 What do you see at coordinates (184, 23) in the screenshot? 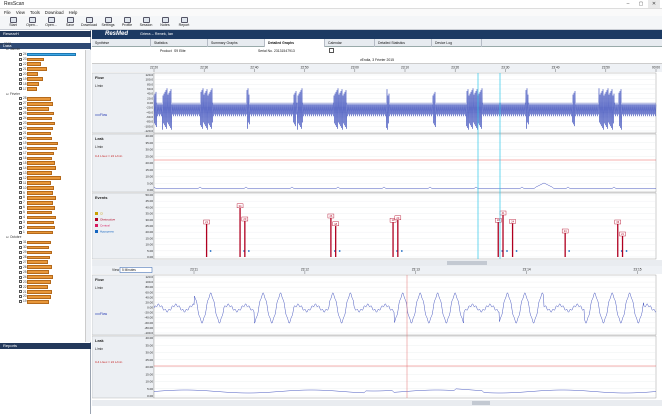
I see `toolbar-button-report: Report` at bounding box center [184, 23].